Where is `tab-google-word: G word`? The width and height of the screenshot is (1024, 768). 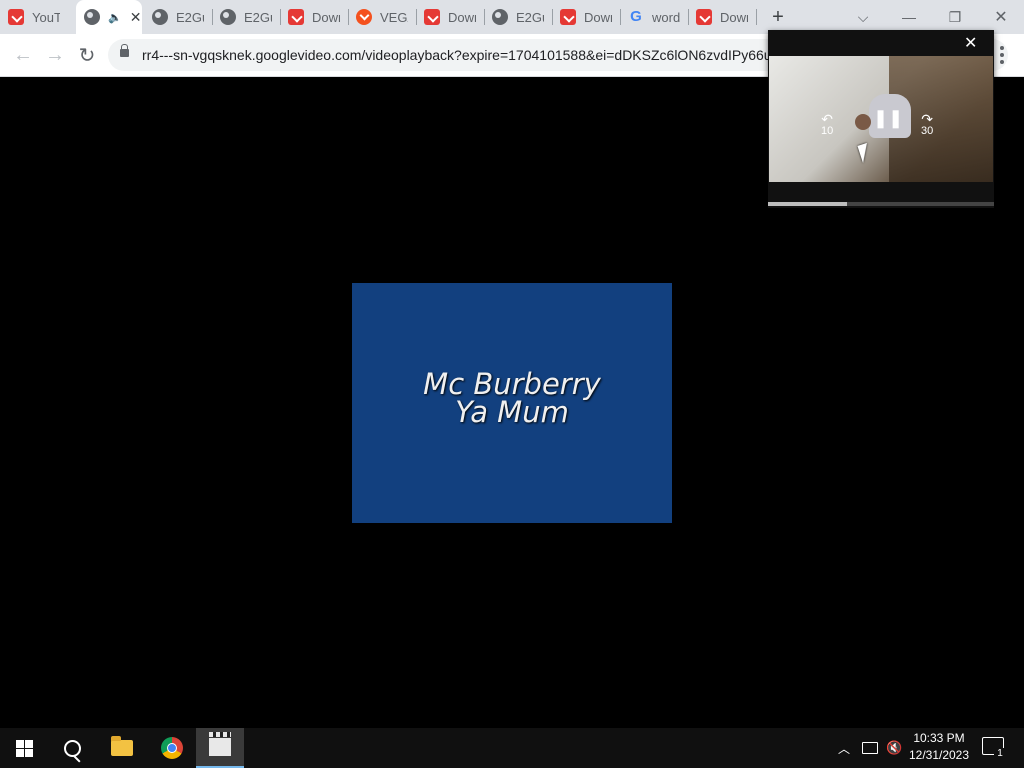 tab-google-word: G word is located at coordinates (656, 17).